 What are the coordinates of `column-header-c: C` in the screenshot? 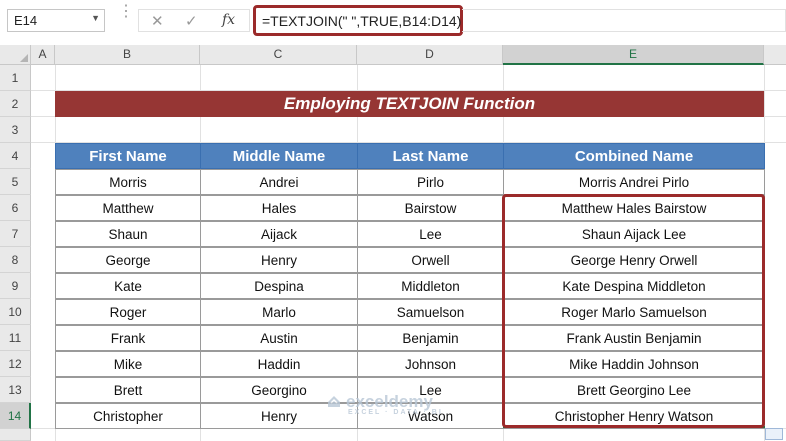 It's located at (278, 55).